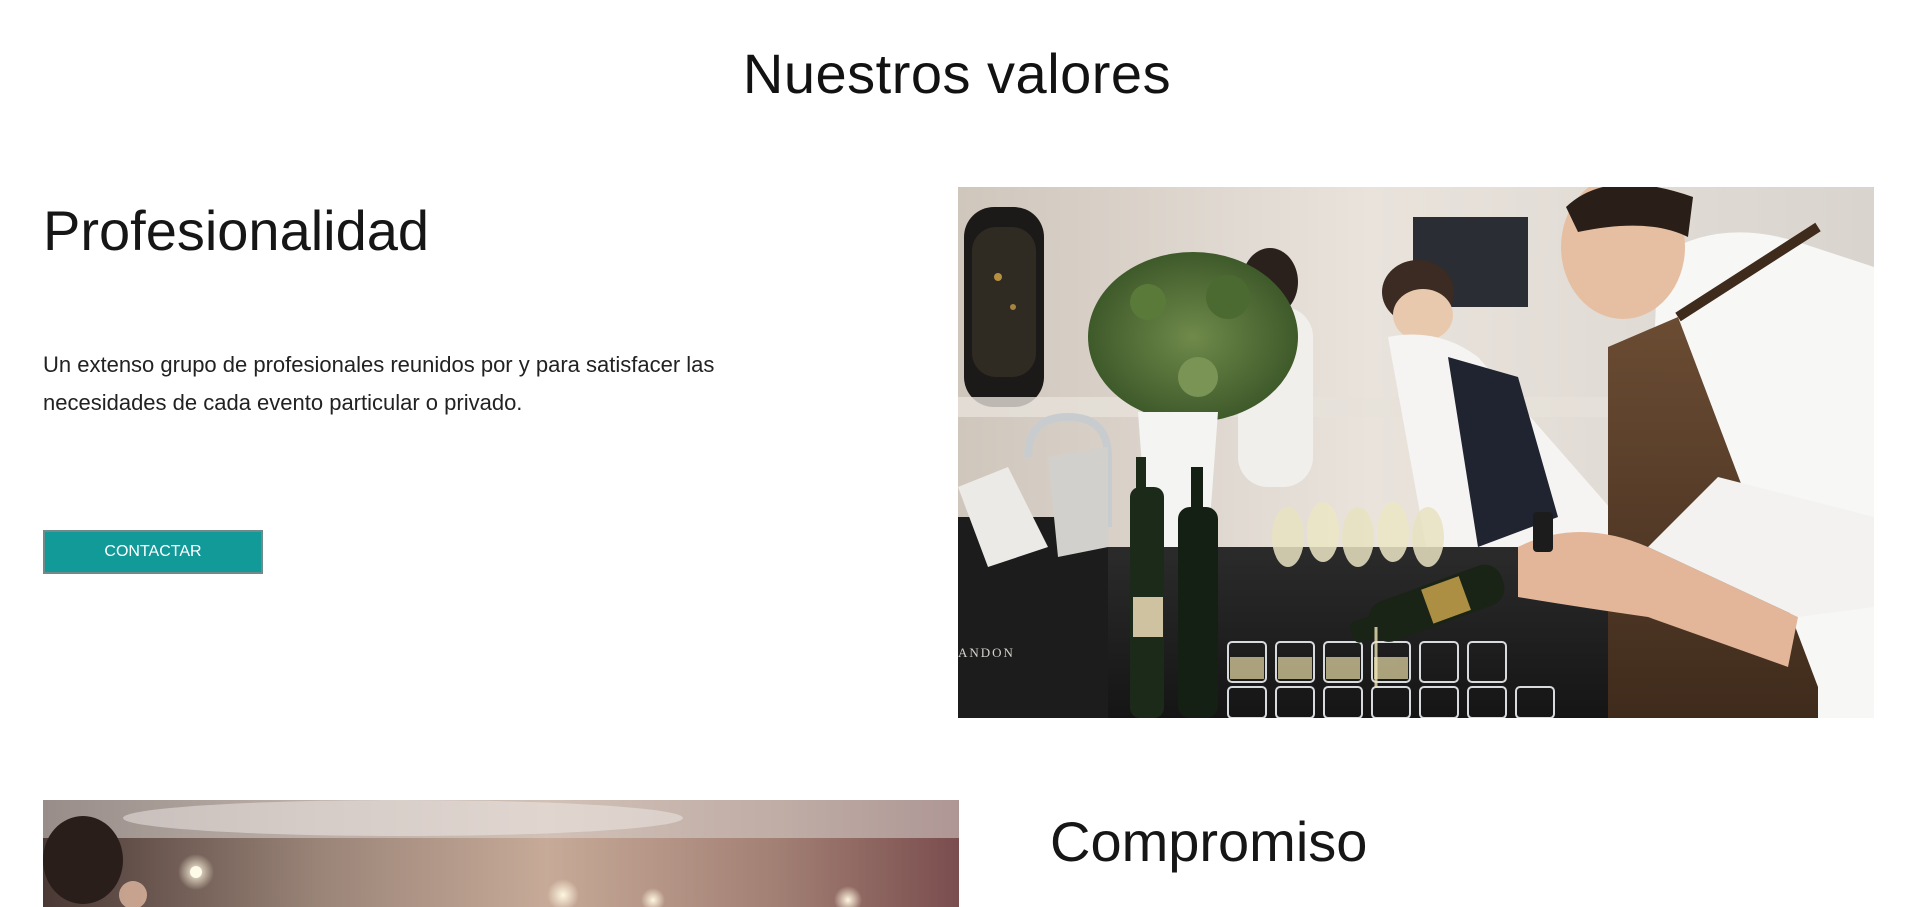 Image resolution: width=1914 pixels, height=907 pixels. I want to click on event-photo, so click(501, 853).